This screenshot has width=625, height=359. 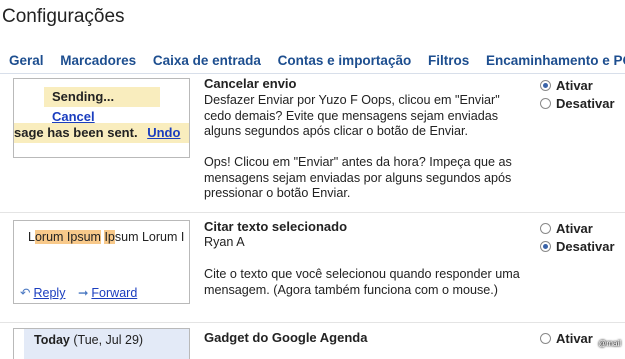 What do you see at coordinates (108, 340) in the screenshot?
I see `today-date: (Tue, Jul 29)` at bounding box center [108, 340].